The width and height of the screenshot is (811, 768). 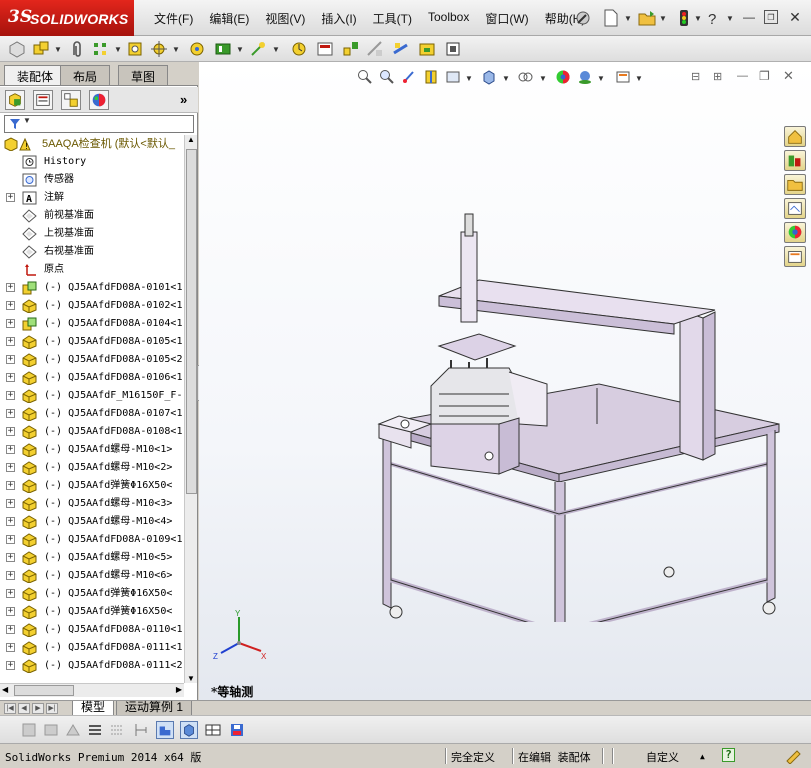 What do you see at coordinates (52, 708) in the screenshot?
I see `last-tab-icon: ▶|` at bounding box center [52, 708].